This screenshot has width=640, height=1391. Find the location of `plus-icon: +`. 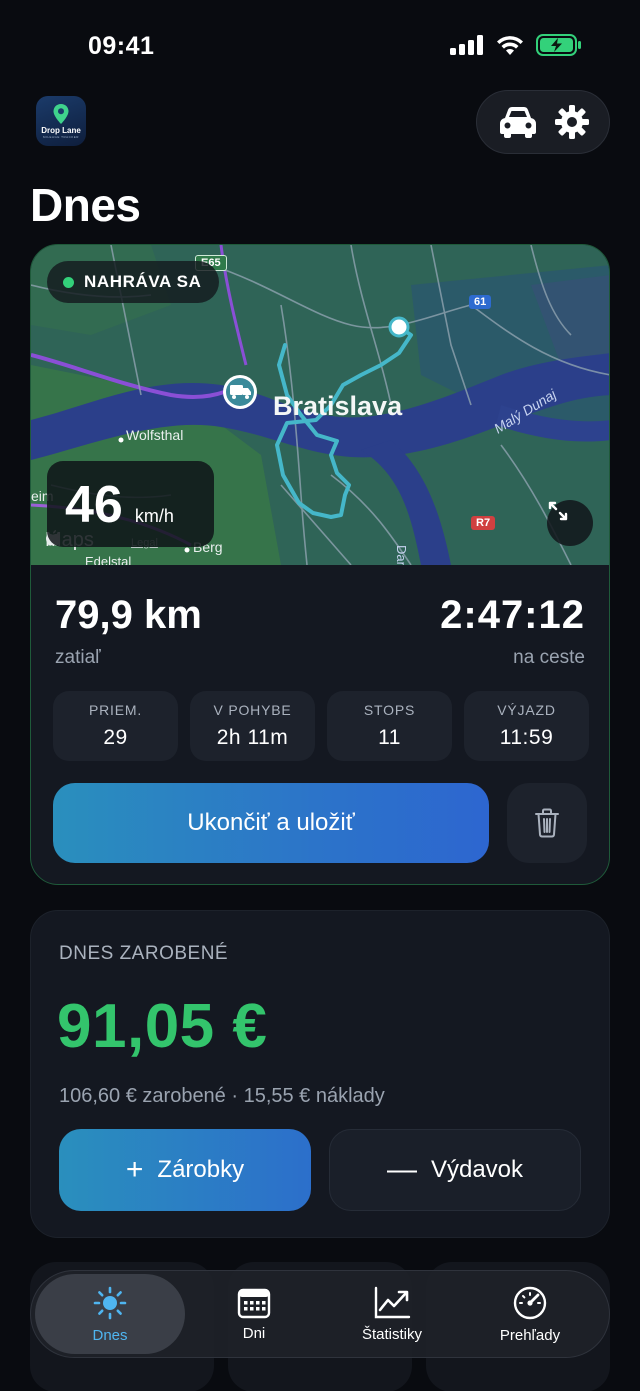

plus-icon: + is located at coordinates (134, 1169).